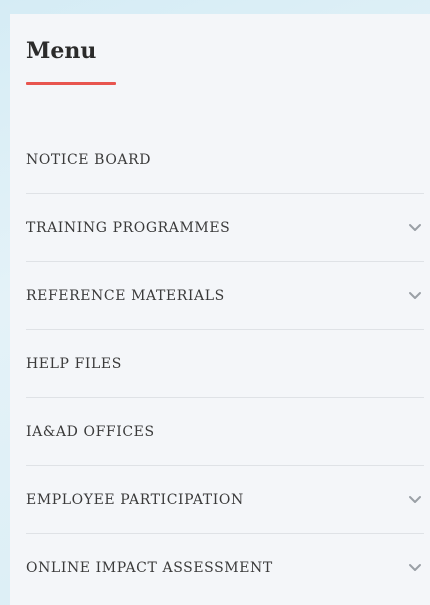  I want to click on menu-item-label: NOTICE BOARD, so click(89, 159).